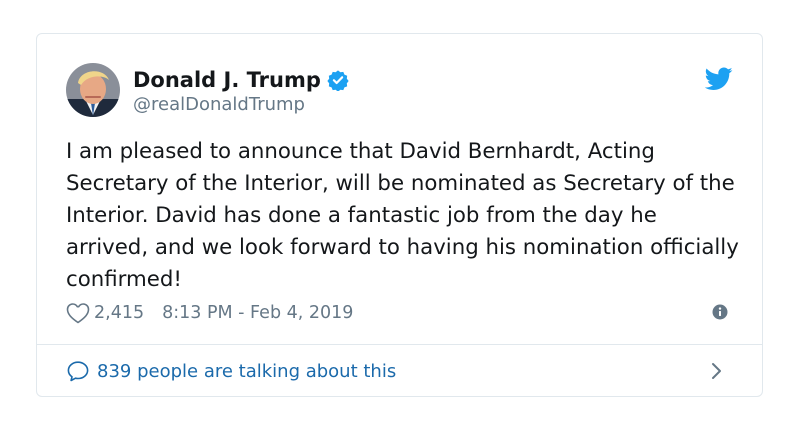 Image resolution: width=800 pixels, height=432 pixels. What do you see at coordinates (257, 313) in the screenshot?
I see `tweet-timestamp: 8:13 PM - Feb 4, 2019` at bounding box center [257, 313].